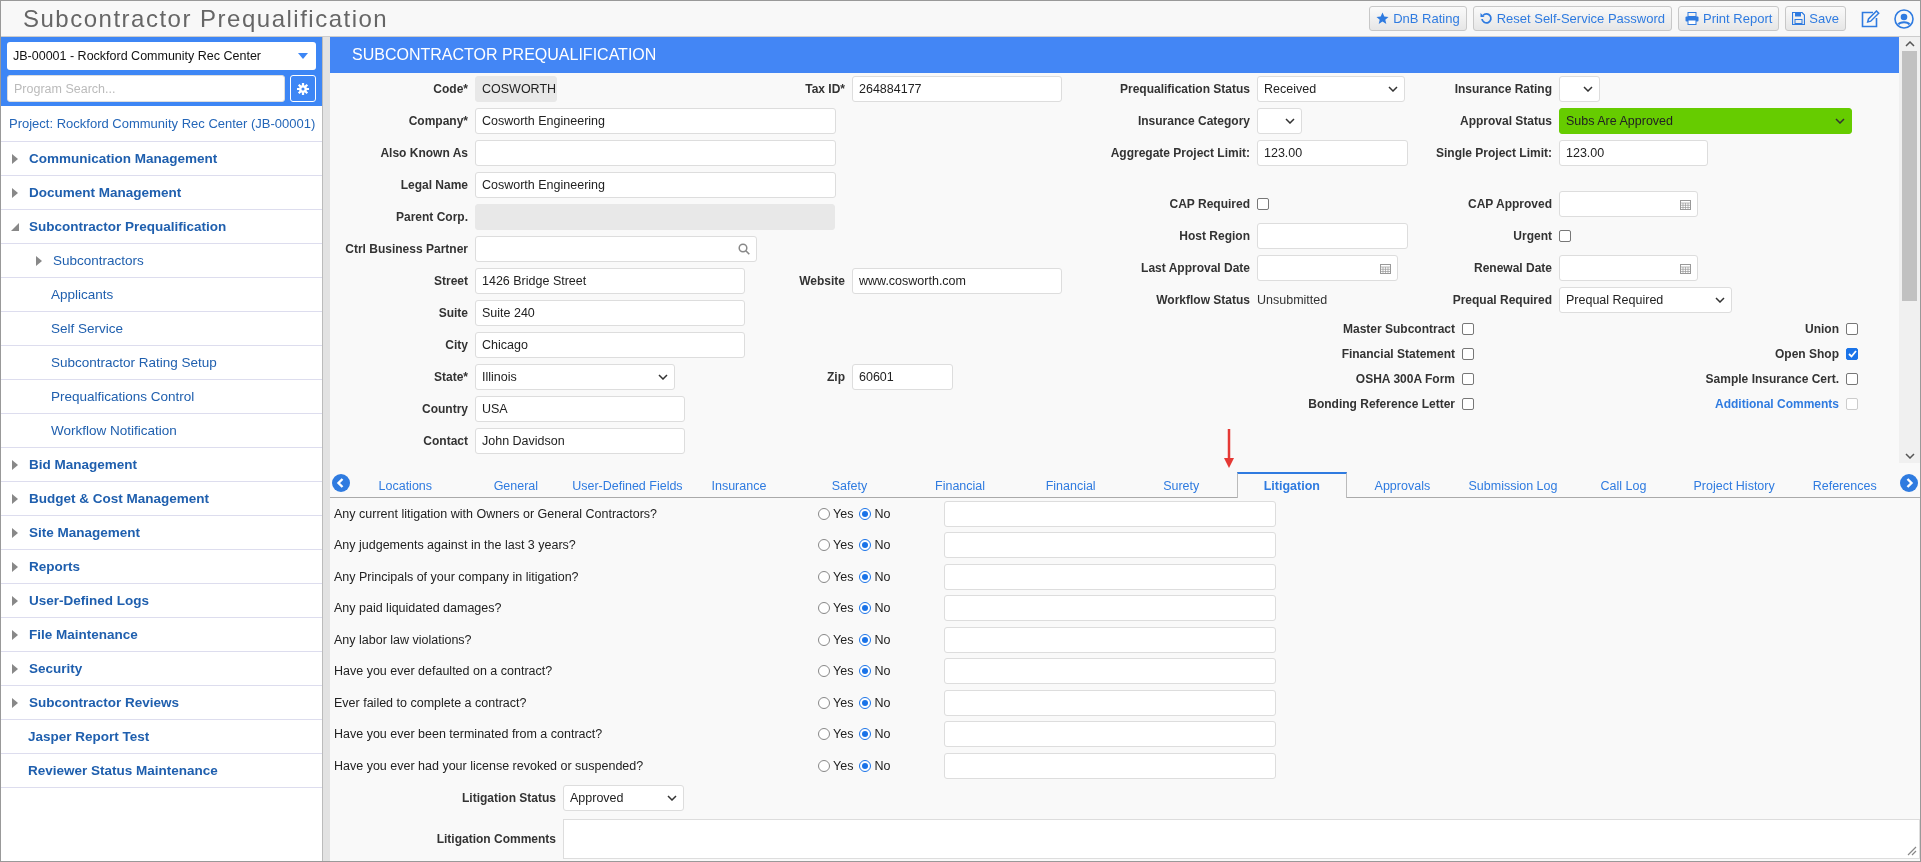  Describe the element at coordinates (161, 635) in the screenshot. I see `menu-item: File Maintenance` at that location.